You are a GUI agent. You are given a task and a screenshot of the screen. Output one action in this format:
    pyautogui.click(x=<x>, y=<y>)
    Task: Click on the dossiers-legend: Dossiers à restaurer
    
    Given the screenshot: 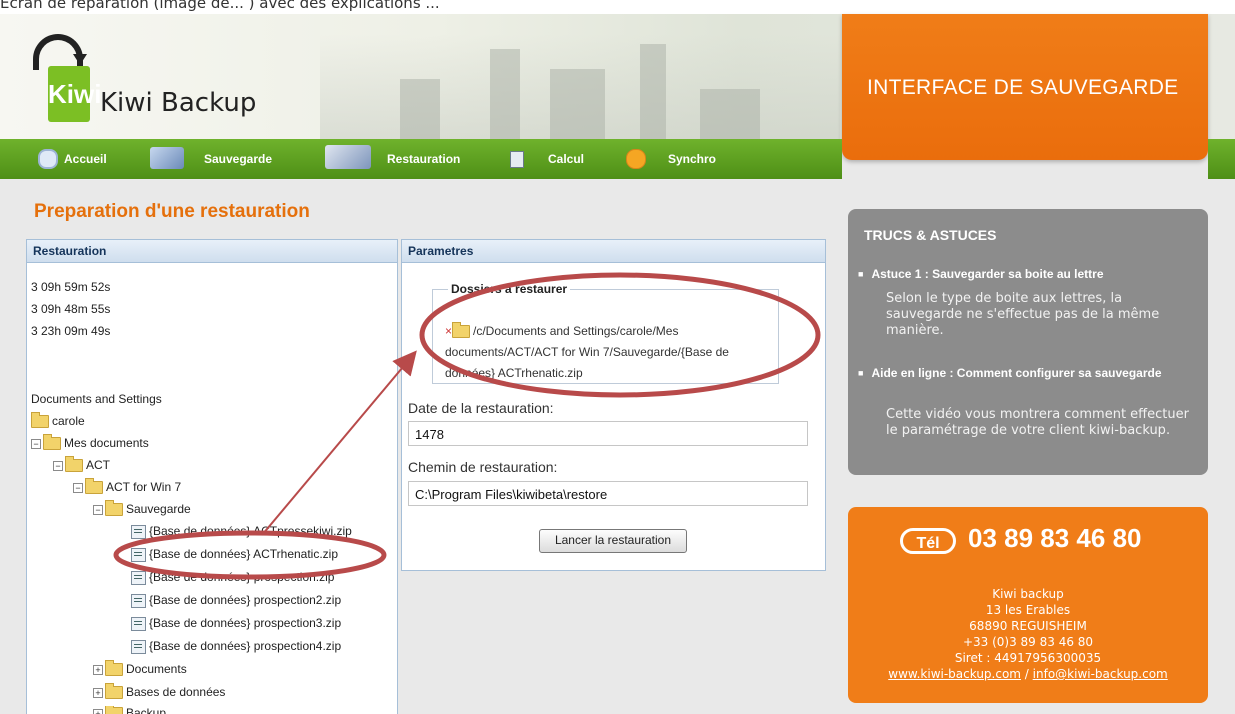 What is the action you would take?
    pyautogui.click(x=509, y=289)
    